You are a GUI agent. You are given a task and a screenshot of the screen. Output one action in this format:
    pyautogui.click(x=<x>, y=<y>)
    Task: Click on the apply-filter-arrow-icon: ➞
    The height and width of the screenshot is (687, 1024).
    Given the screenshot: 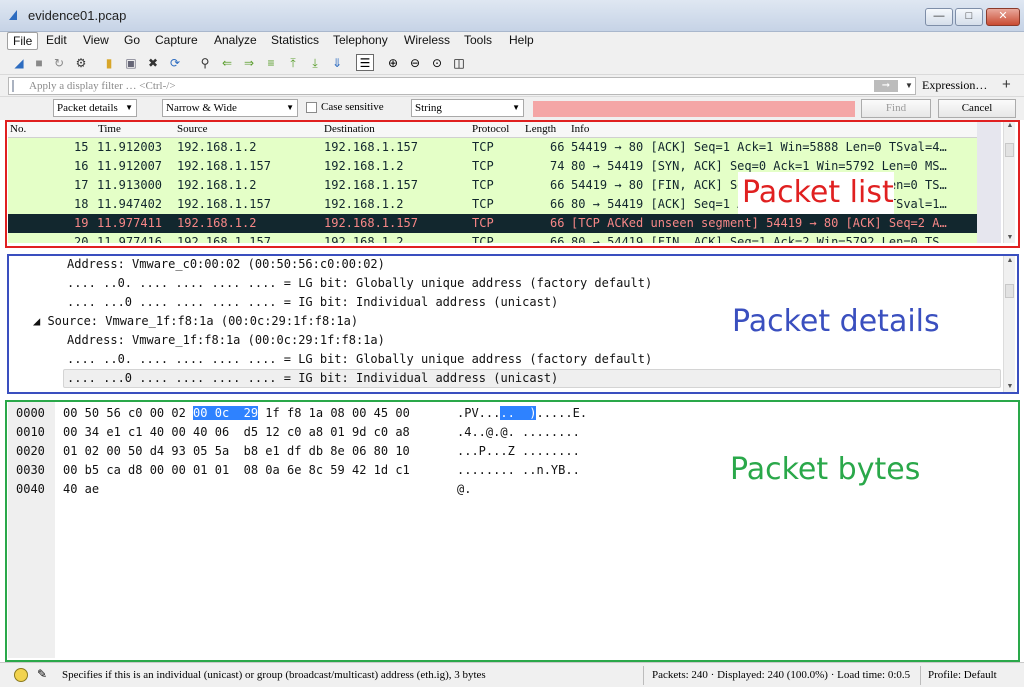 What is the action you would take?
    pyautogui.click(x=886, y=86)
    